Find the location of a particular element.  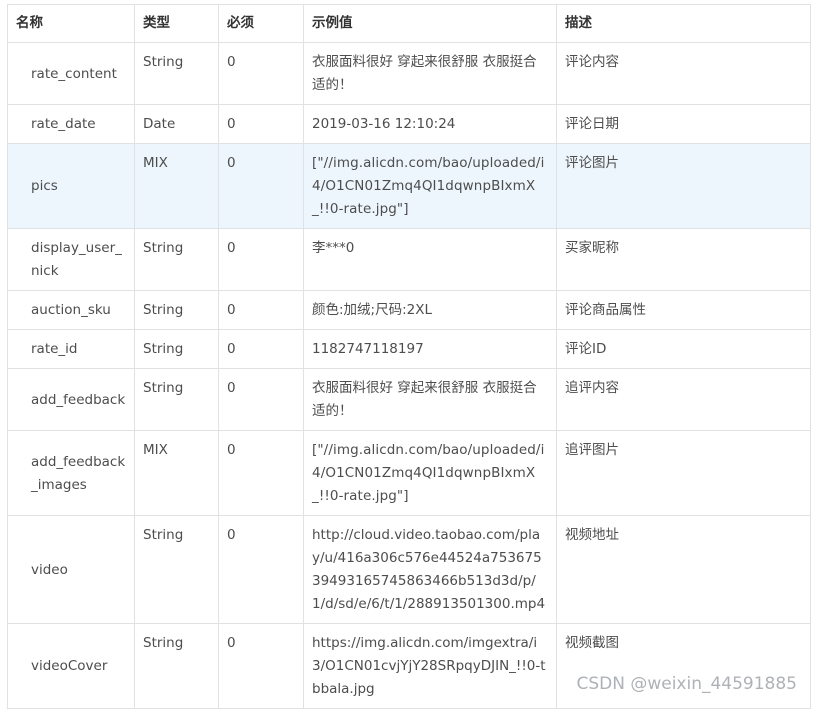

field-name-cell: videoCover is located at coordinates (71, 666).